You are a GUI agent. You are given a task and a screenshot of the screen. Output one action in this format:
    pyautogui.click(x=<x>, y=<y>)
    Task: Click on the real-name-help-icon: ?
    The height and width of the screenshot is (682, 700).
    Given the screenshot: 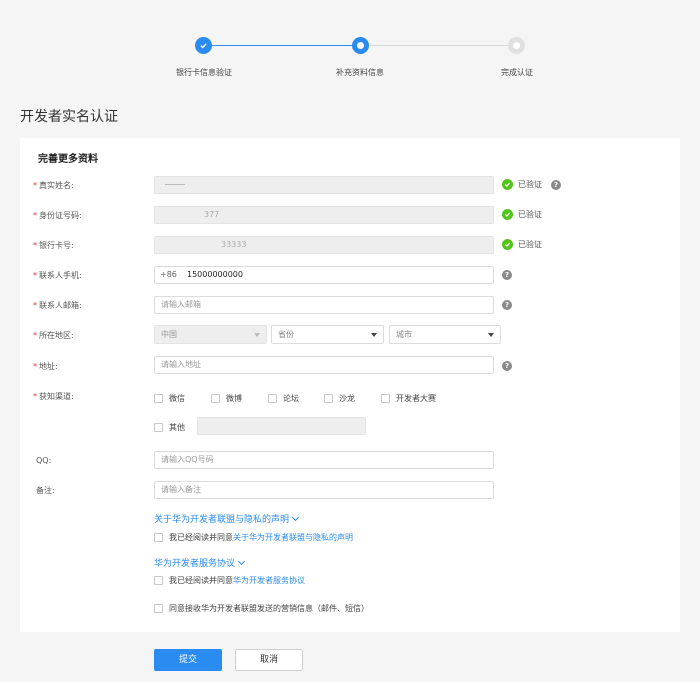 What is the action you would take?
    pyautogui.click(x=556, y=185)
    